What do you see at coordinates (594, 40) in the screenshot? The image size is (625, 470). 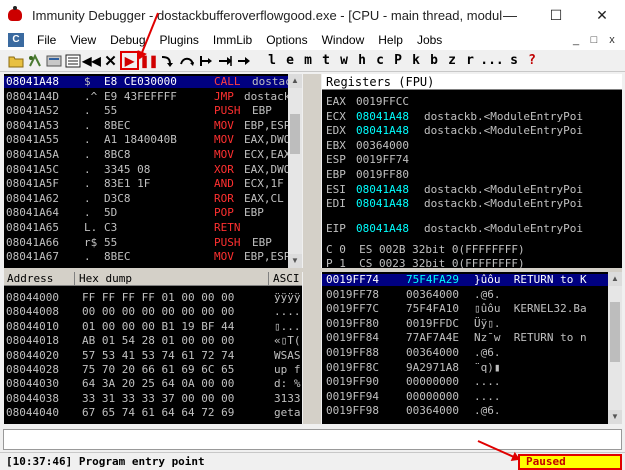 I see `mdi-restore-button: □` at bounding box center [594, 40].